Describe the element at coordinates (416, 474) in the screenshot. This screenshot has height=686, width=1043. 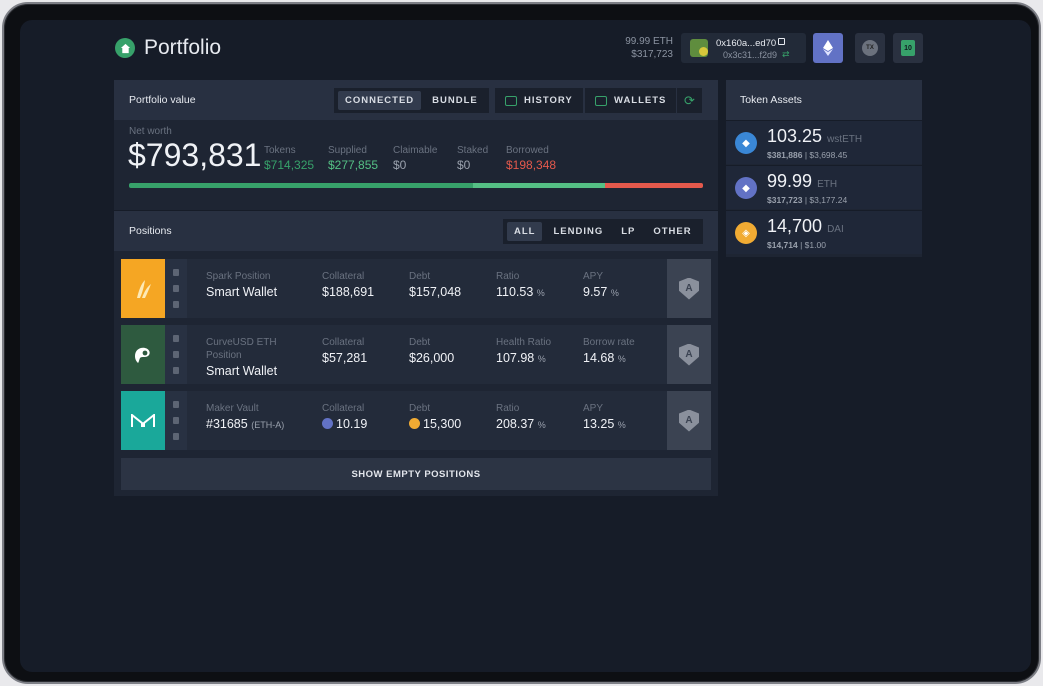
I see `show-empty-positions-button: SHOW EMPTY POSITIONS` at that location.